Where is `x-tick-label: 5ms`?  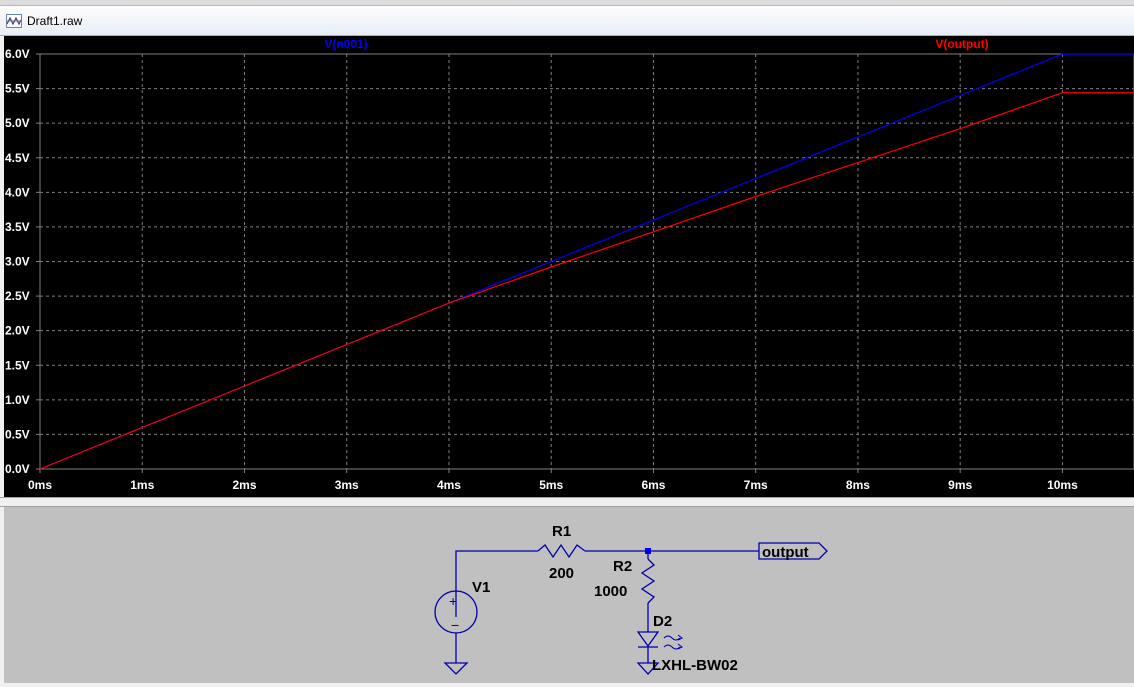 x-tick-label: 5ms is located at coordinates (551, 485).